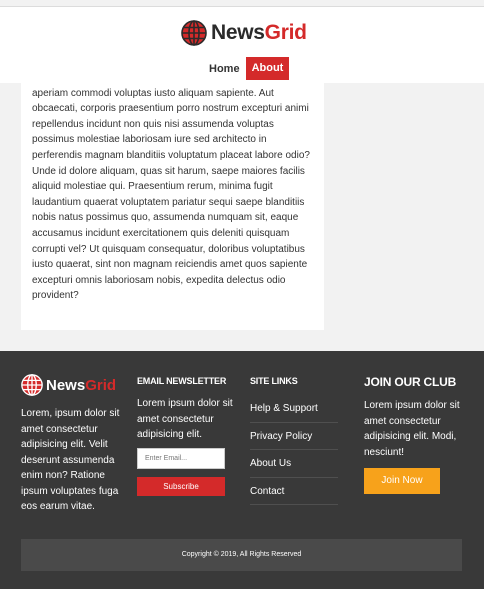 The image size is (484, 589). Describe the element at coordinates (294, 409) in the screenshot. I see `footer-link-help: Help & Support` at that location.